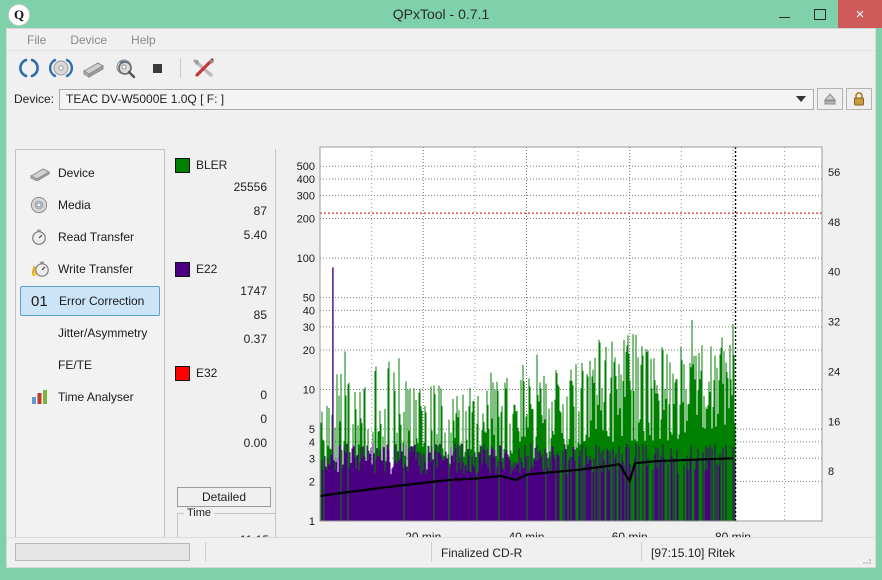 The image size is (882, 580). Describe the element at coordinates (96, 269) in the screenshot. I see `sidebar-label-write-transfer: Write Transfer` at that location.